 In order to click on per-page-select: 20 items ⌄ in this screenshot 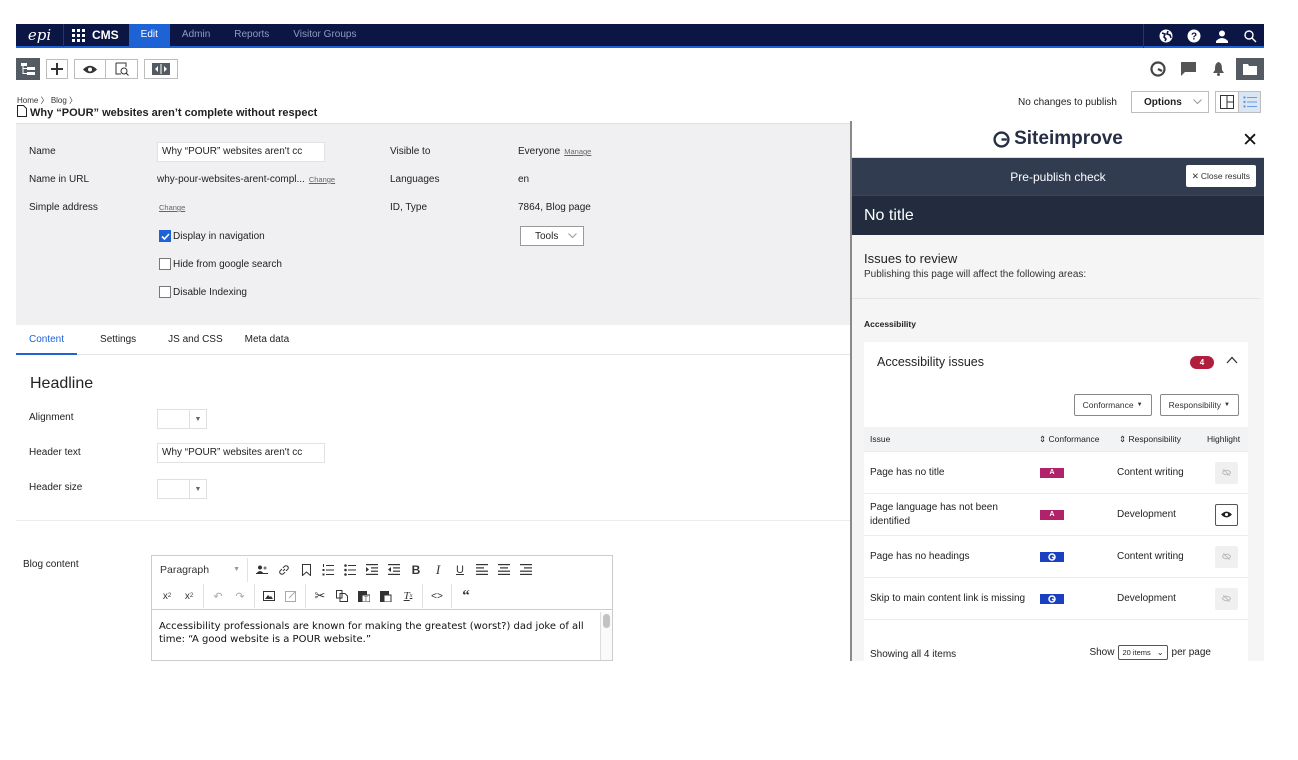, I will do `click(1143, 652)`.